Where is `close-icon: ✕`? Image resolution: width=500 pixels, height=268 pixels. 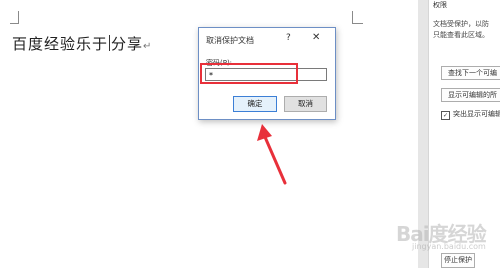 close-icon: ✕ is located at coordinates (316, 37).